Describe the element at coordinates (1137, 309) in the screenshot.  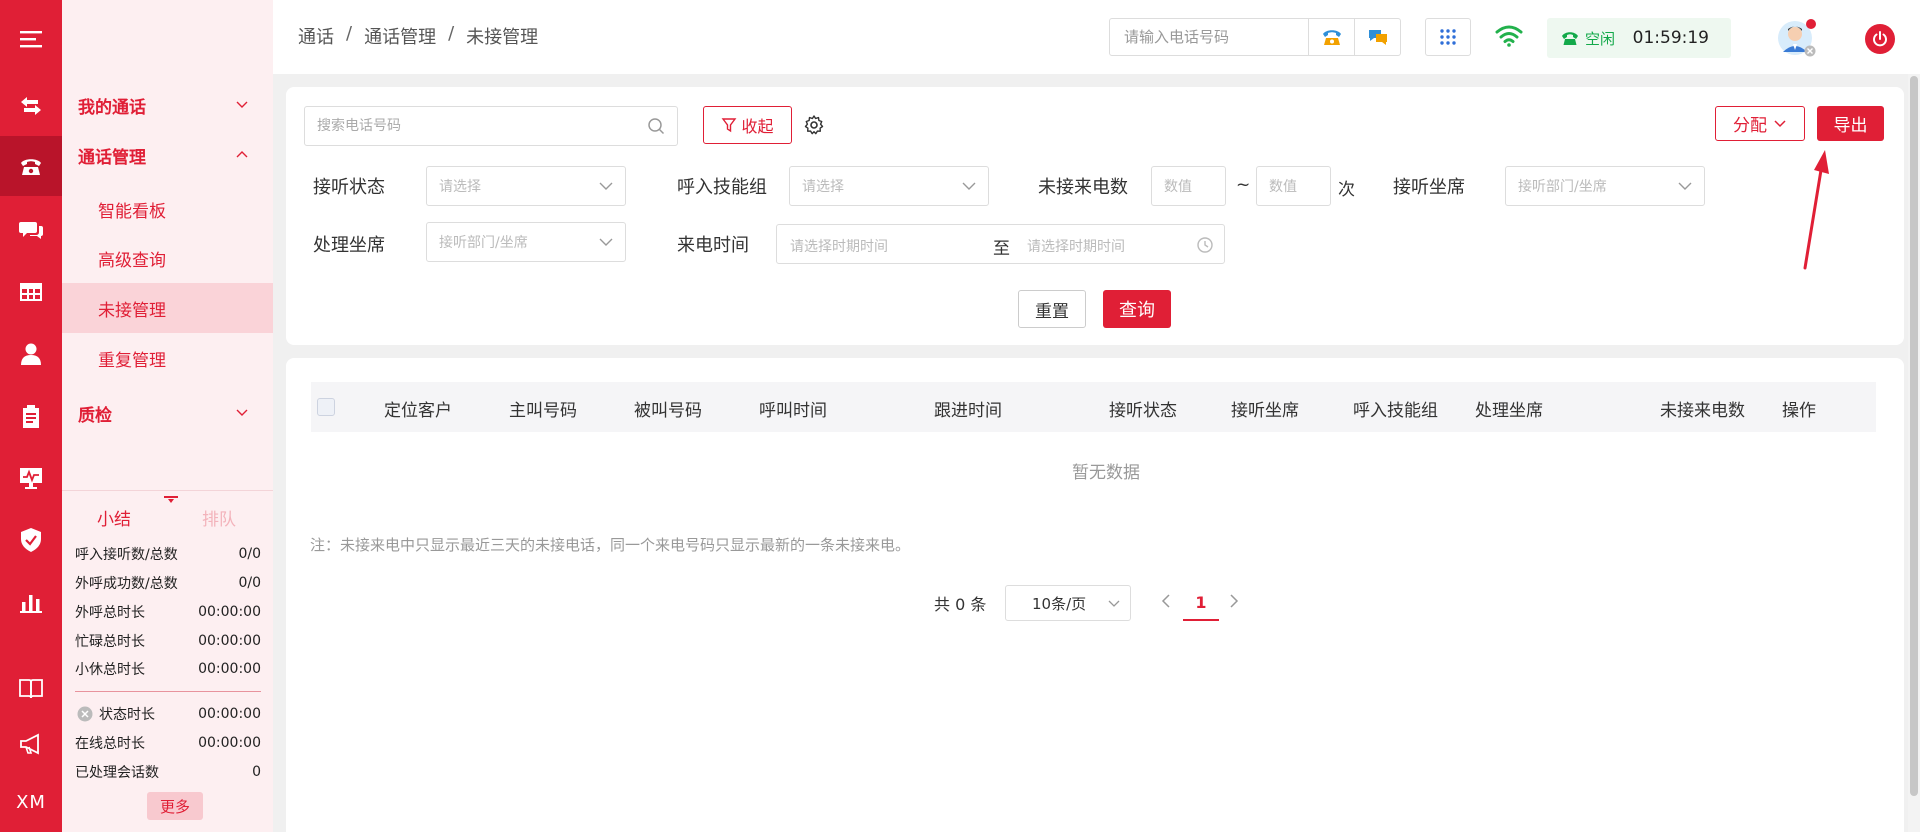
I see `query-button: 查询` at that location.